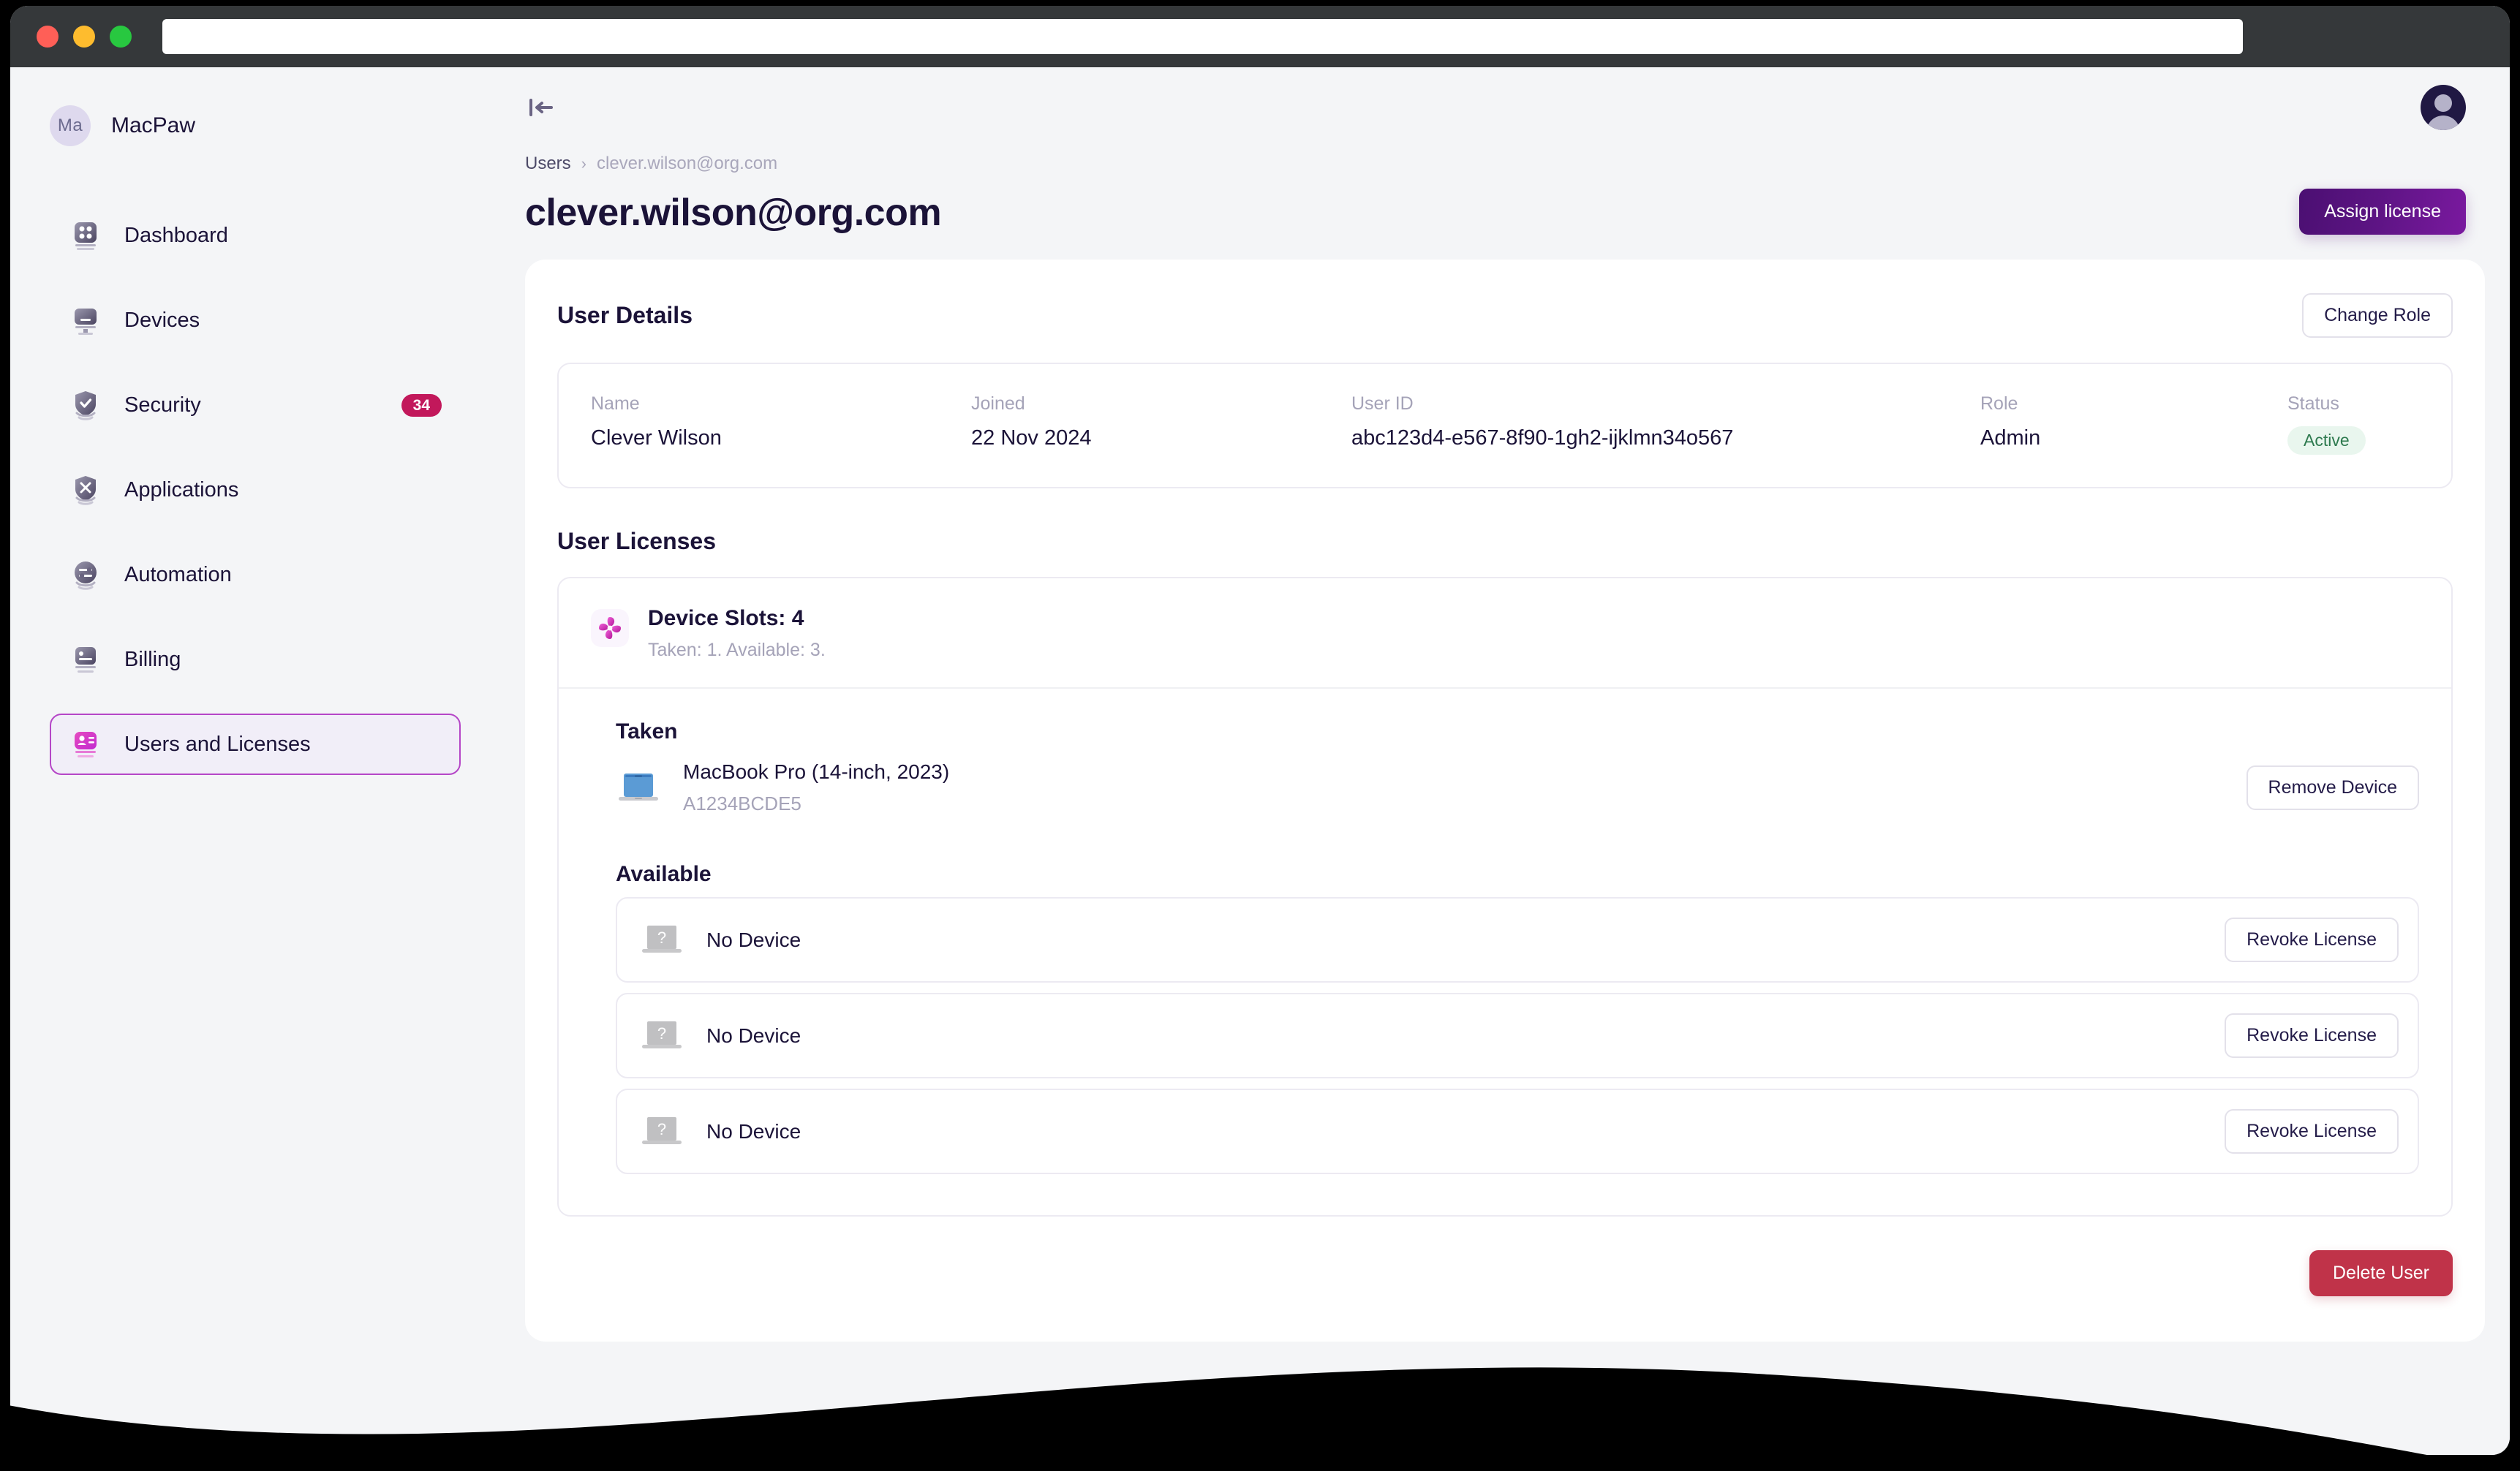 The width and height of the screenshot is (2520, 1471). What do you see at coordinates (1202, 36) in the screenshot?
I see `url-bar` at bounding box center [1202, 36].